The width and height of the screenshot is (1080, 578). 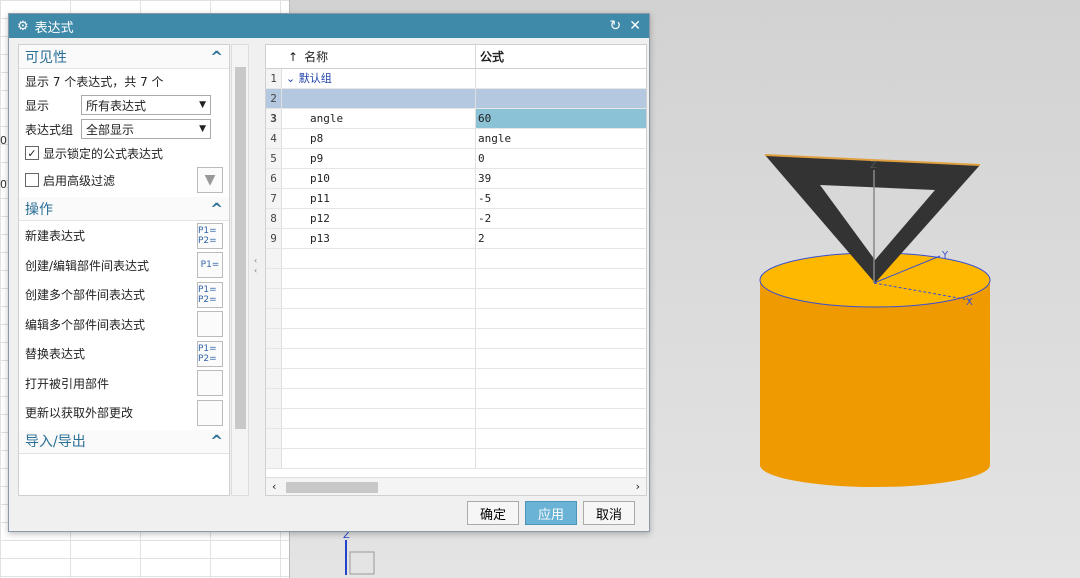 What do you see at coordinates (124, 236) in the screenshot?
I see `operation-item: 新建表达式 P1= P2=` at bounding box center [124, 236].